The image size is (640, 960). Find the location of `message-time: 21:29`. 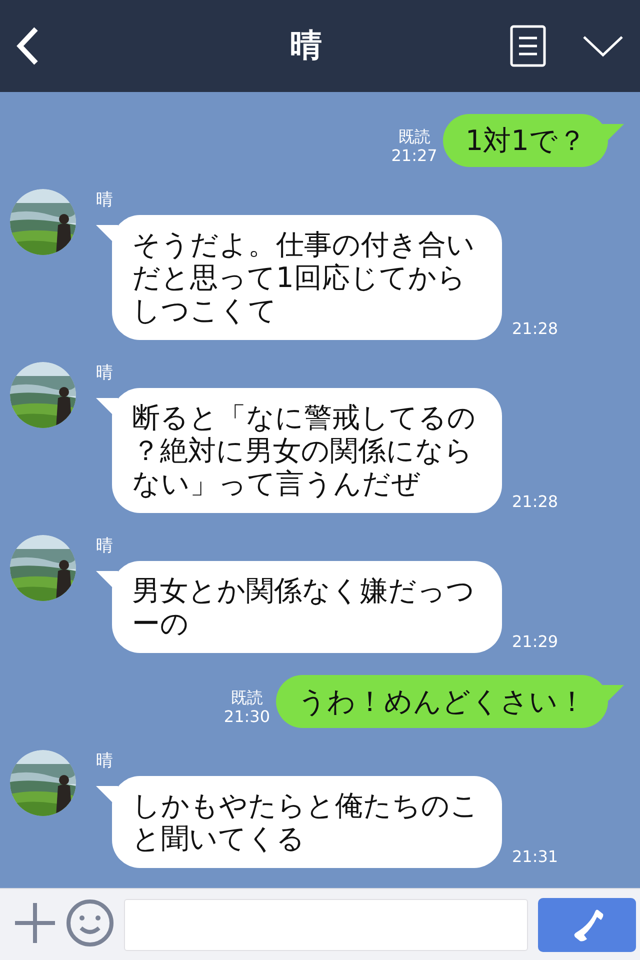

message-time: 21:29 is located at coordinates (535, 641).